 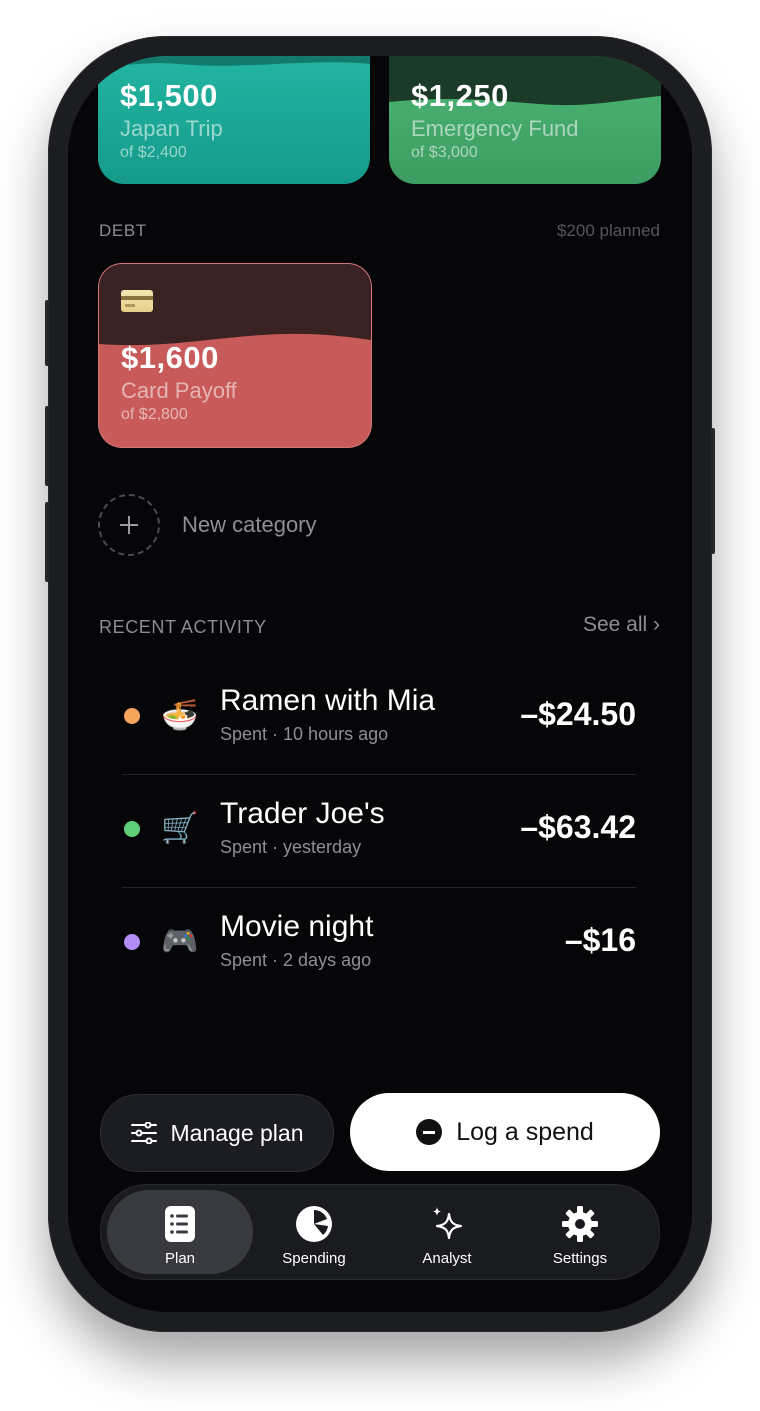 What do you see at coordinates (621, 625) in the screenshot?
I see `see-all-link: See all ›` at bounding box center [621, 625].